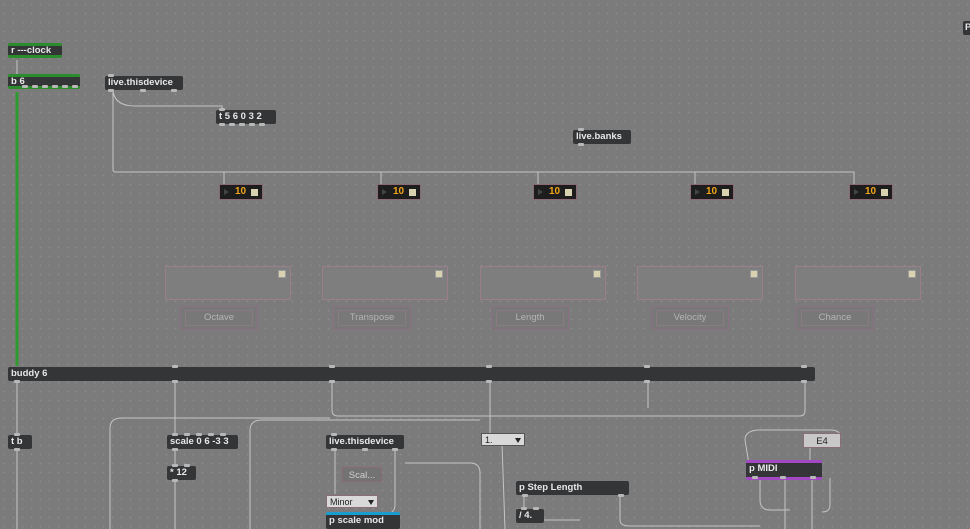  I want to click on step-length-subpatch: p Step Length, so click(572, 489).